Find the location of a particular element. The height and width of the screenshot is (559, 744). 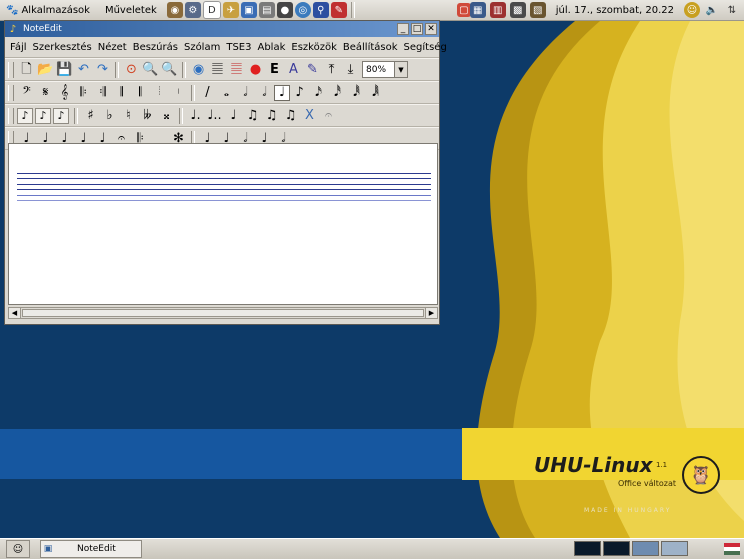

play-icon: ⊙ is located at coordinates (131, 70).